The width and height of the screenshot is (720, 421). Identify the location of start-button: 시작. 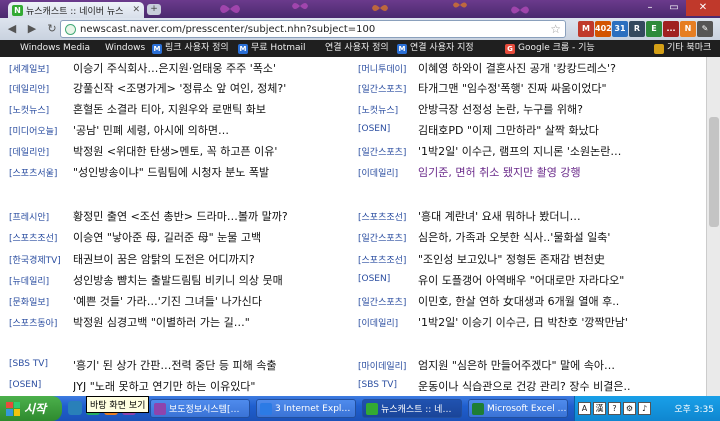
(31, 408).